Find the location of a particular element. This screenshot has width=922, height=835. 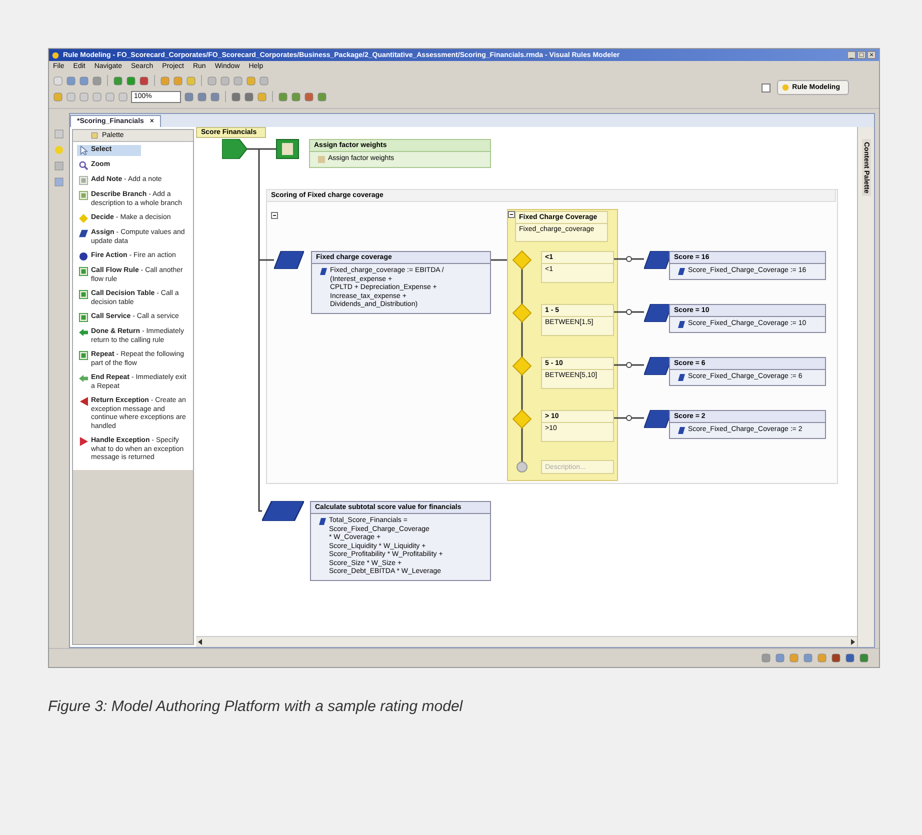

scroll-right-icon is located at coordinates (853, 642).